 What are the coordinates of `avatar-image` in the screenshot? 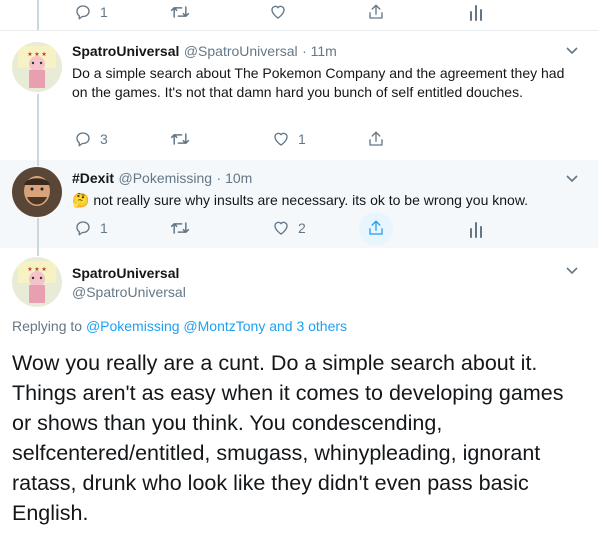 It's located at (37, 192).